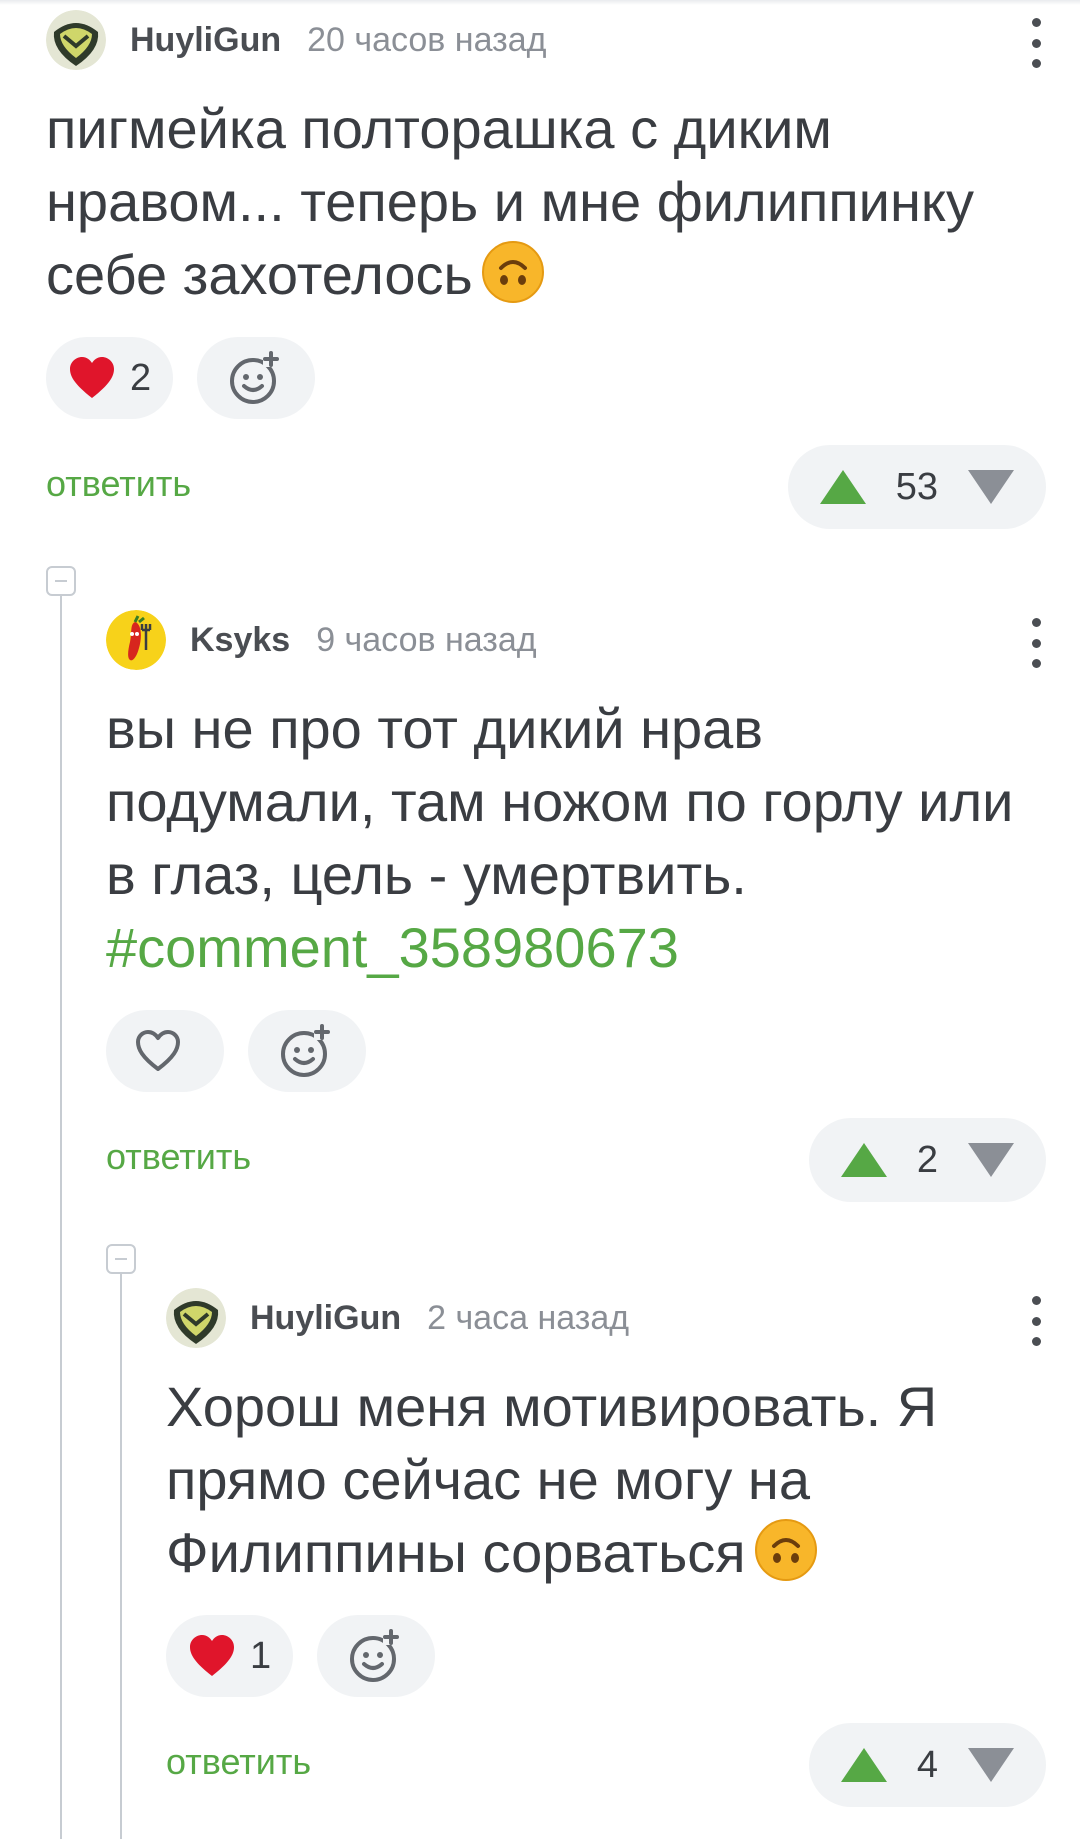 This screenshot has width=1080, height=1839. Describe the element at coordinates (546, 487) in the screenshot. I see `comment-actions: ответить 53` at that location.